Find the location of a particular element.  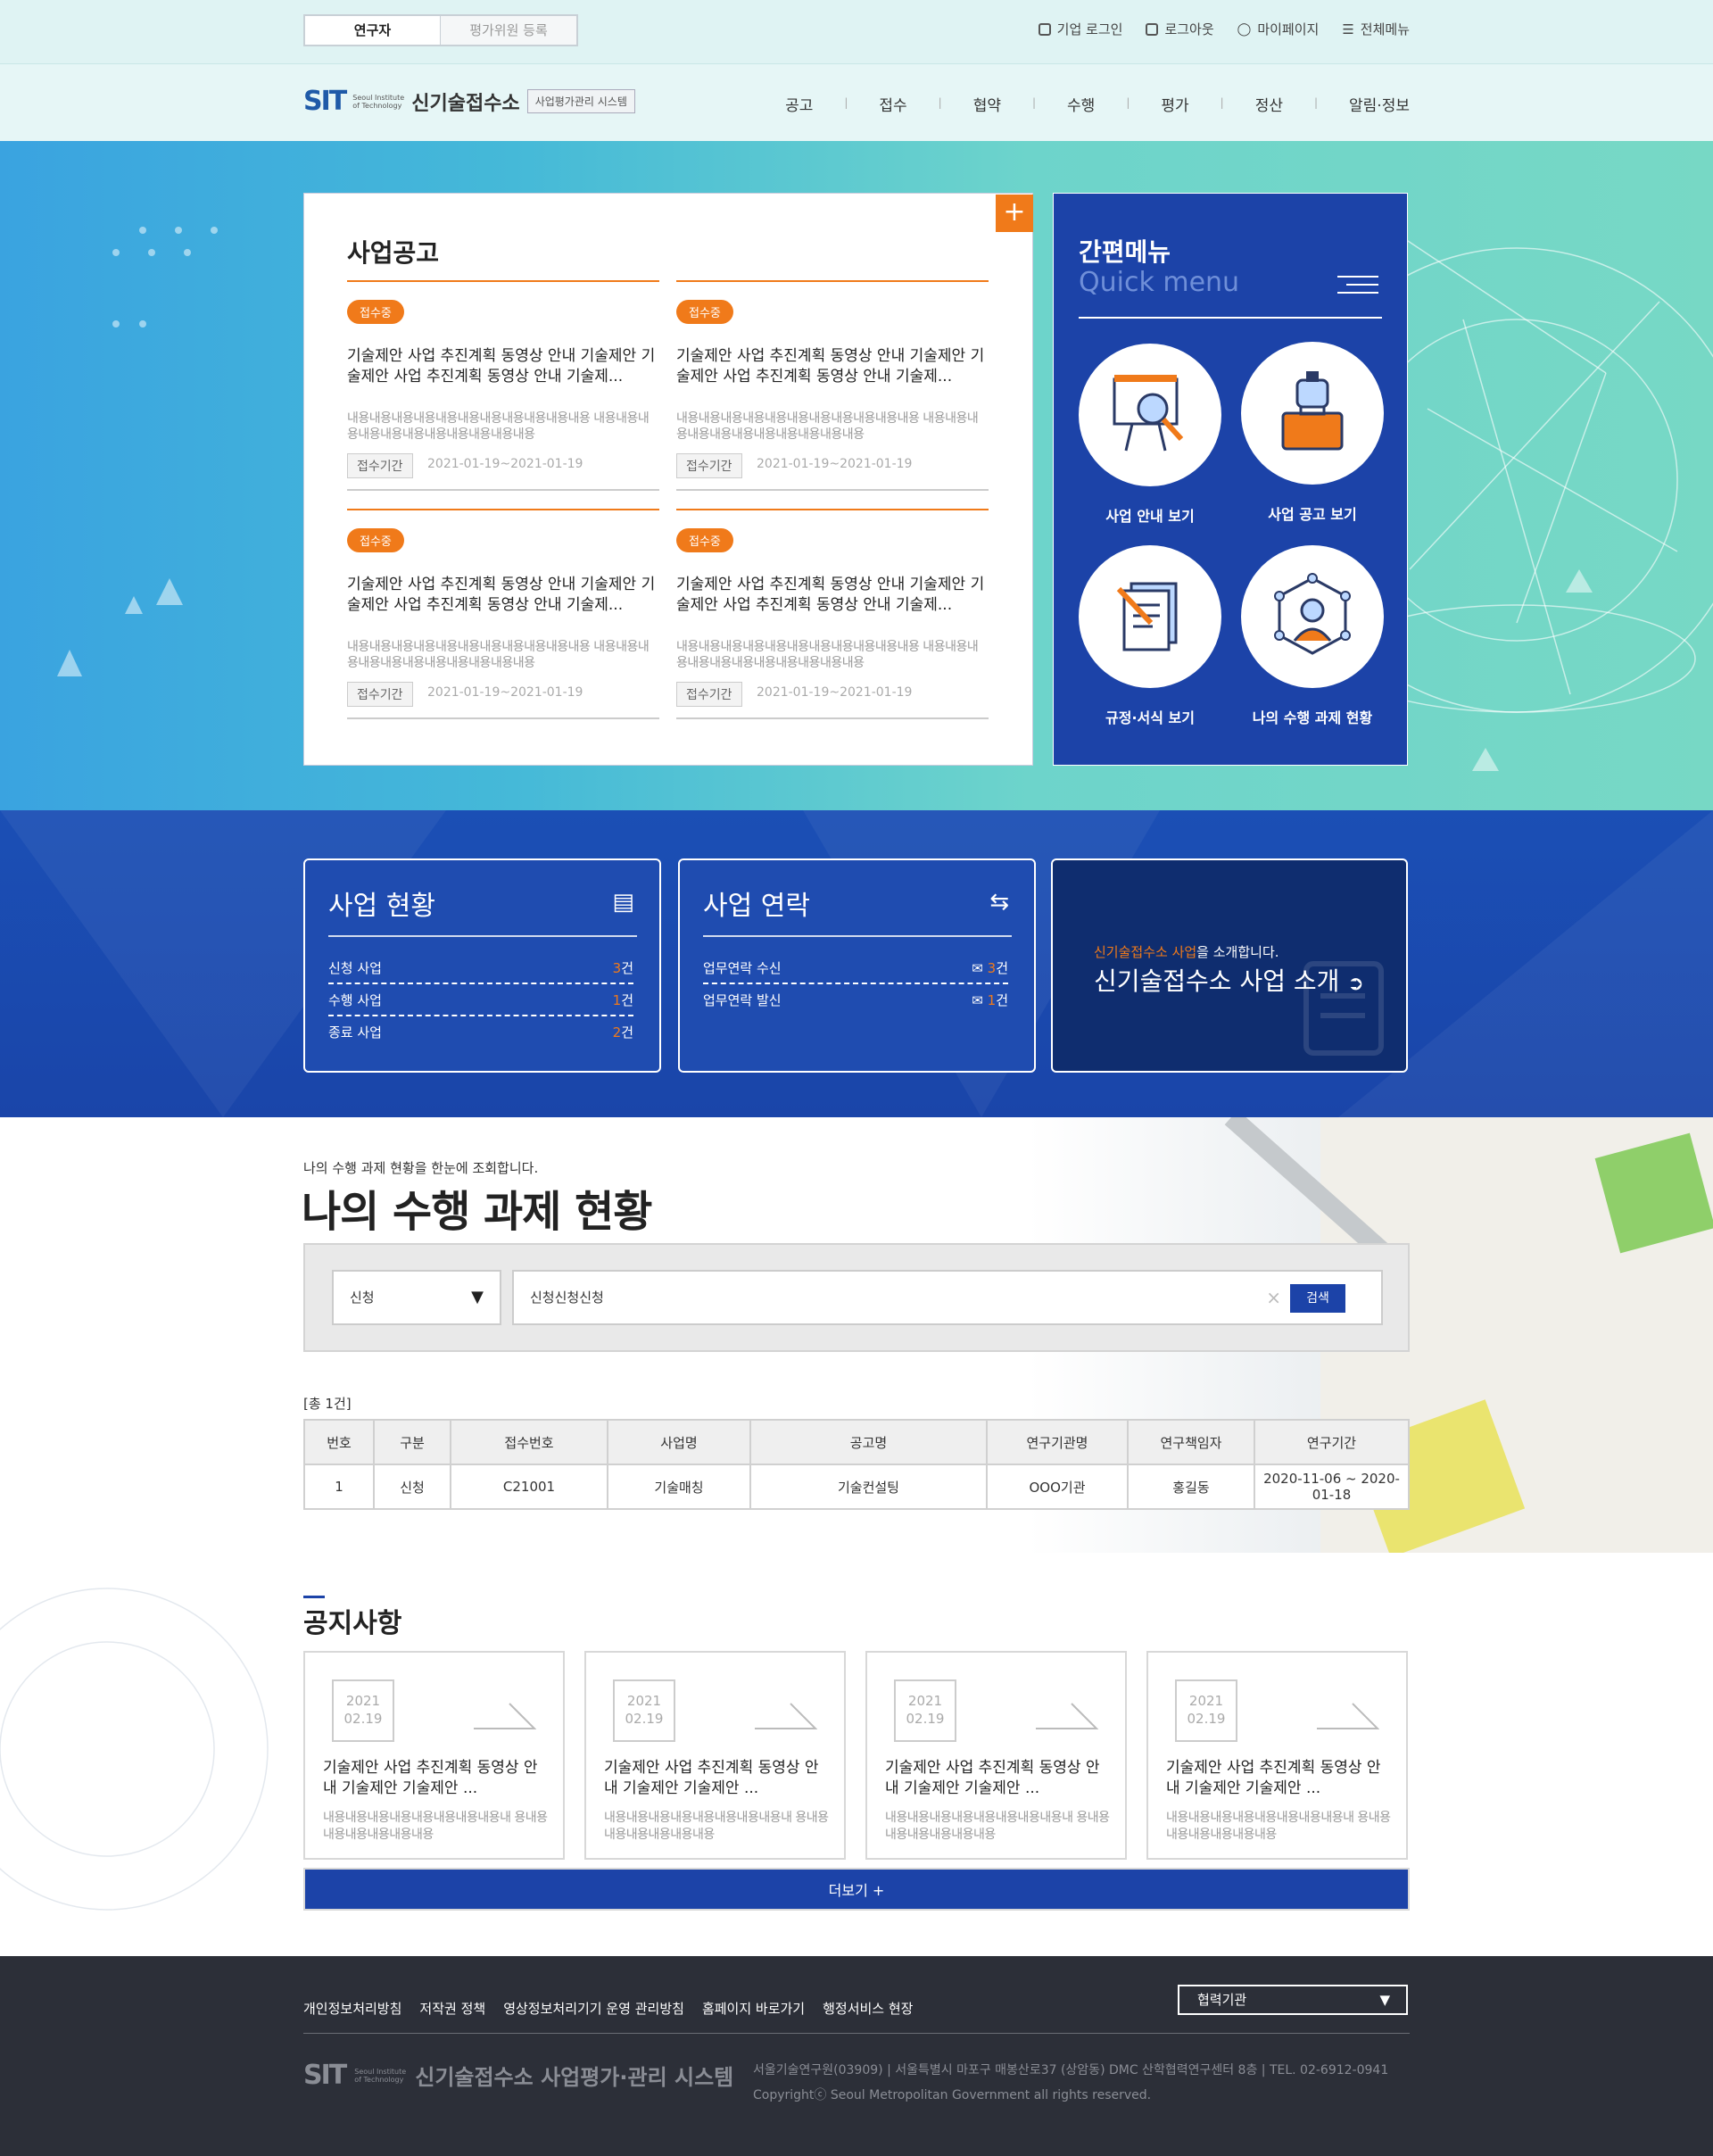

cell-business: 기술매칭 is located at coordinates (679, 1487).